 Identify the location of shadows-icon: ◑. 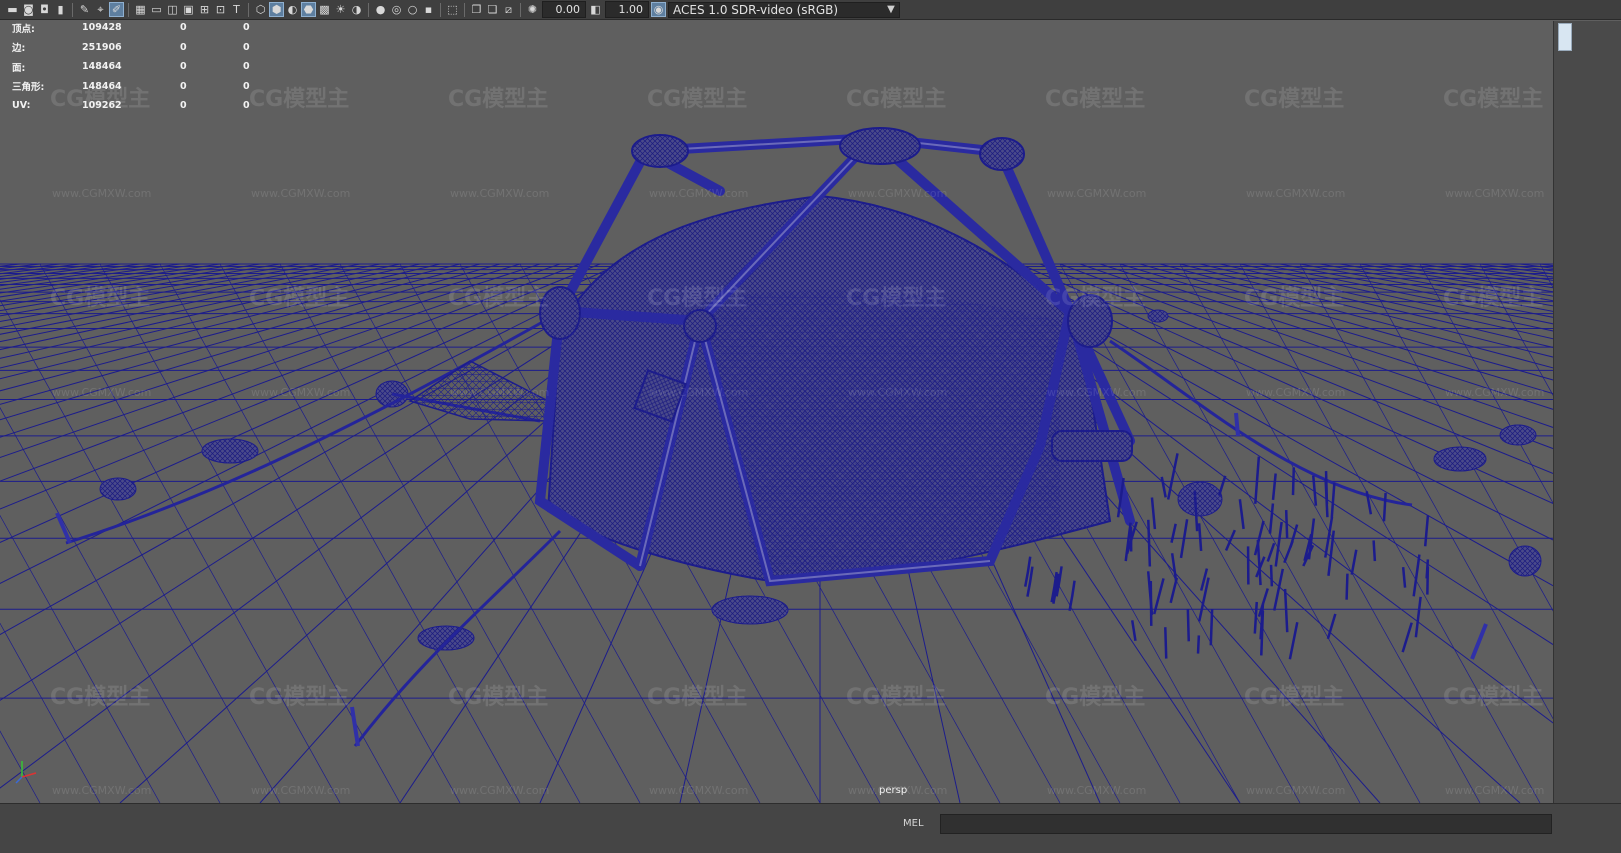
(356, 9).